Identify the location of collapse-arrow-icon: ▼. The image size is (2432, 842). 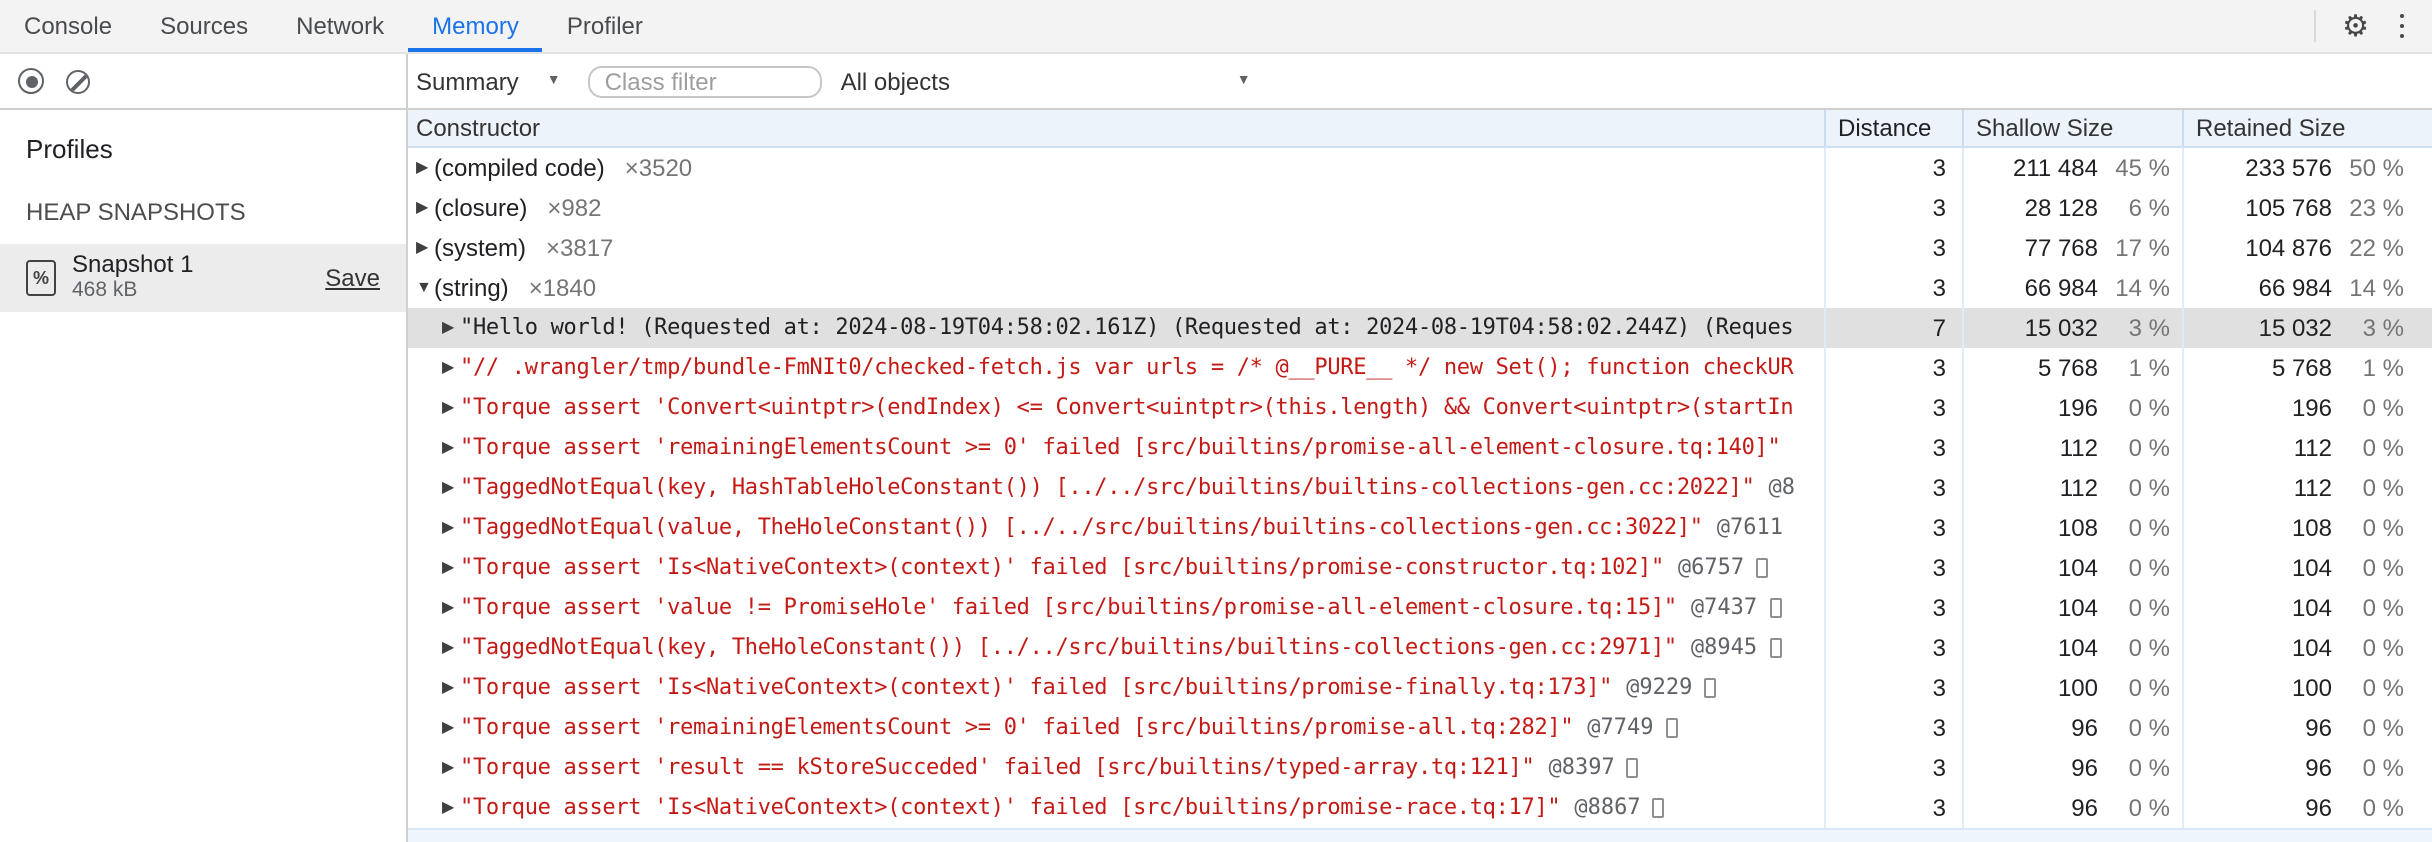
(425, 288).